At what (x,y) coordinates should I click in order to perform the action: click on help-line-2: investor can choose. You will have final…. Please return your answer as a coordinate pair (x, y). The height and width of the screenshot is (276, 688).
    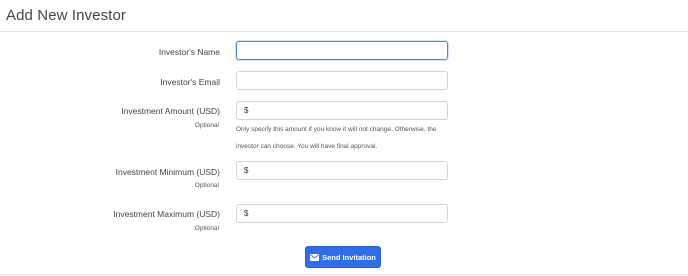
    Looking at the image, I should click on (307, 146).